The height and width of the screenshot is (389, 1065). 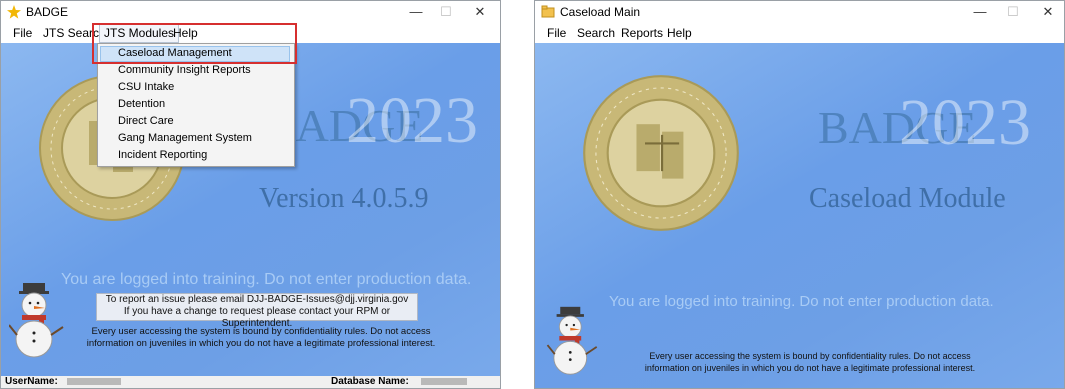 I want to click on menu-item-detention: Detention, so click(x=141, y=104).